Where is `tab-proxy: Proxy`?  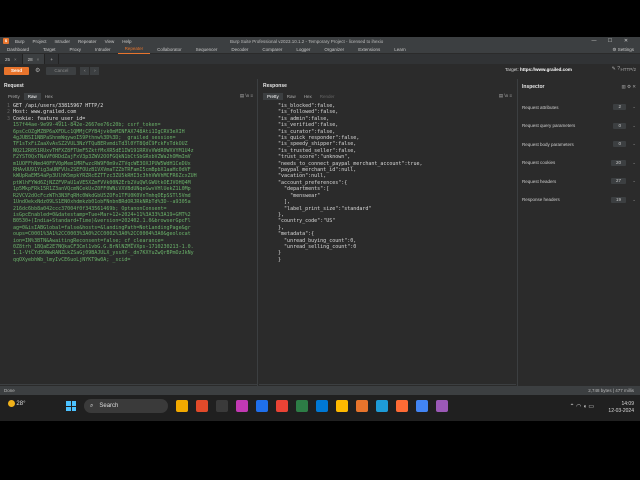
tab-proxy: Proxy is located at coordinates (76, 49).